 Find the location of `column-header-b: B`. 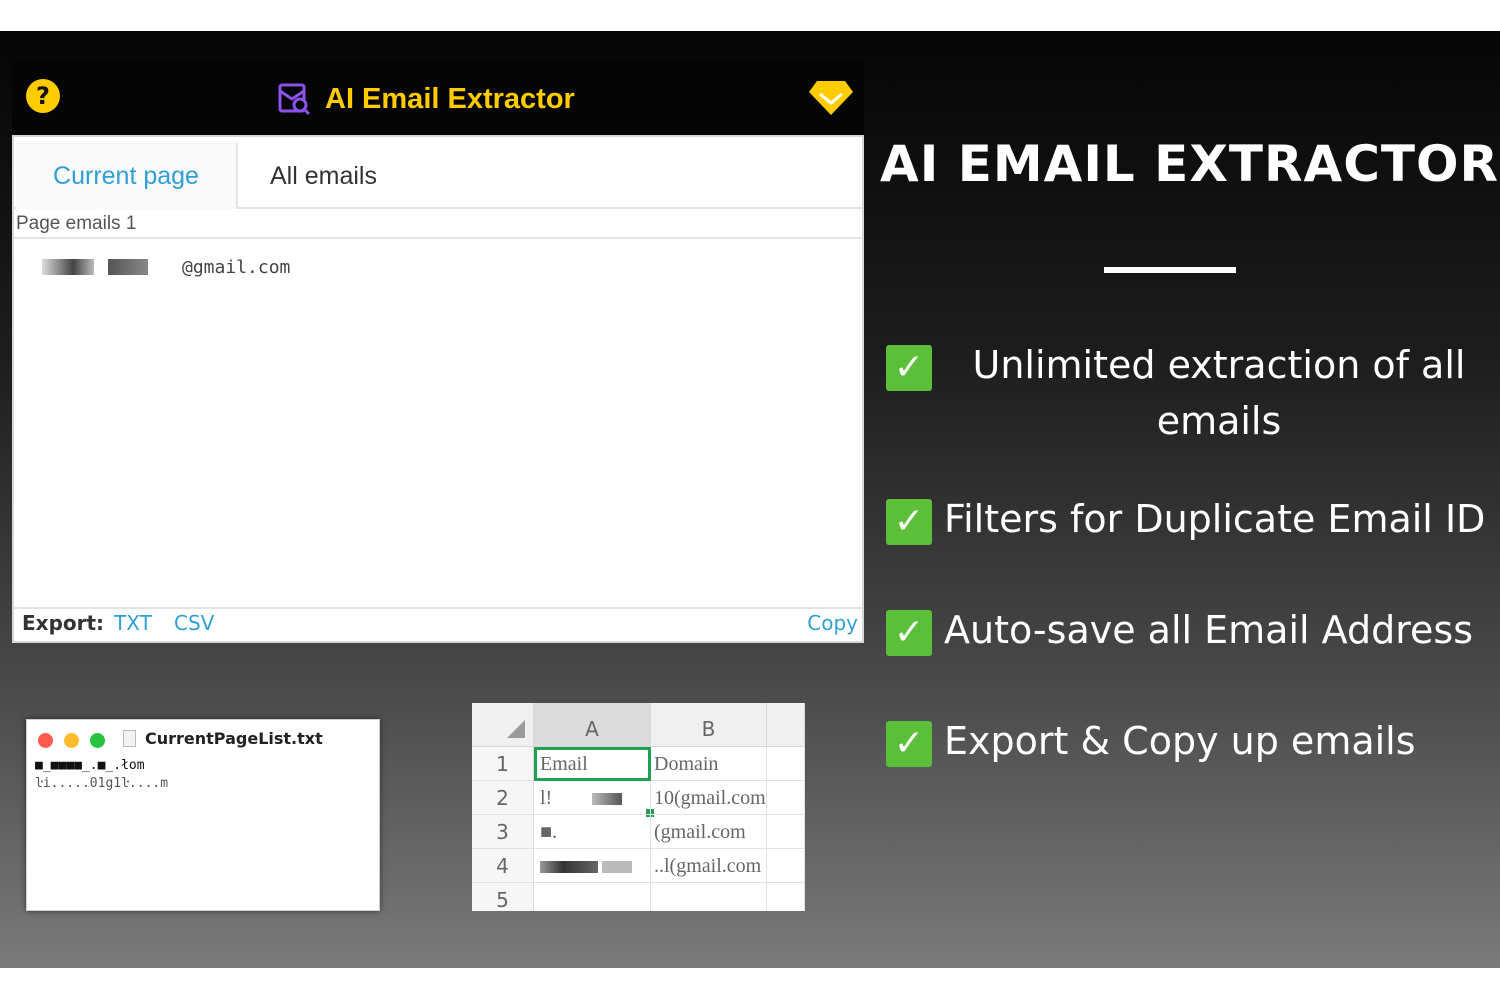

column-header-b: B is located at coordinates (709, 725).